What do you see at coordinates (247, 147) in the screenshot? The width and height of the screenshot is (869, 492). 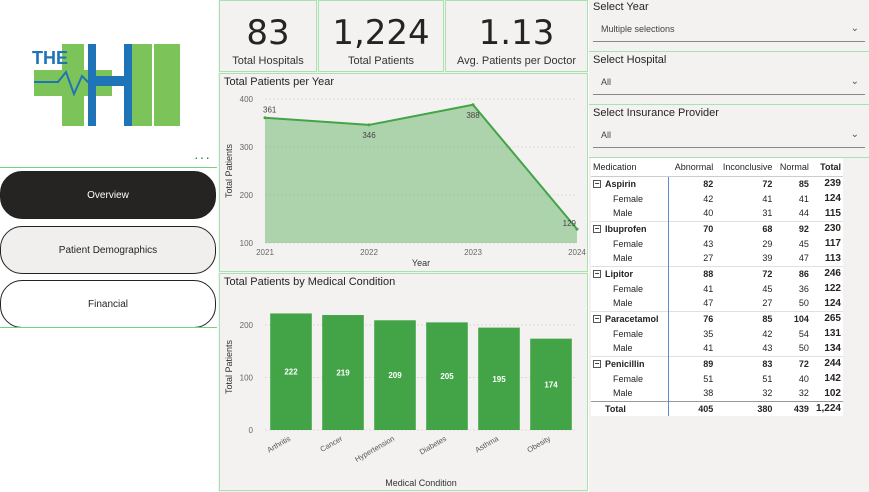 I see `y-tick-label: 300` at bounding box center [247, 147].